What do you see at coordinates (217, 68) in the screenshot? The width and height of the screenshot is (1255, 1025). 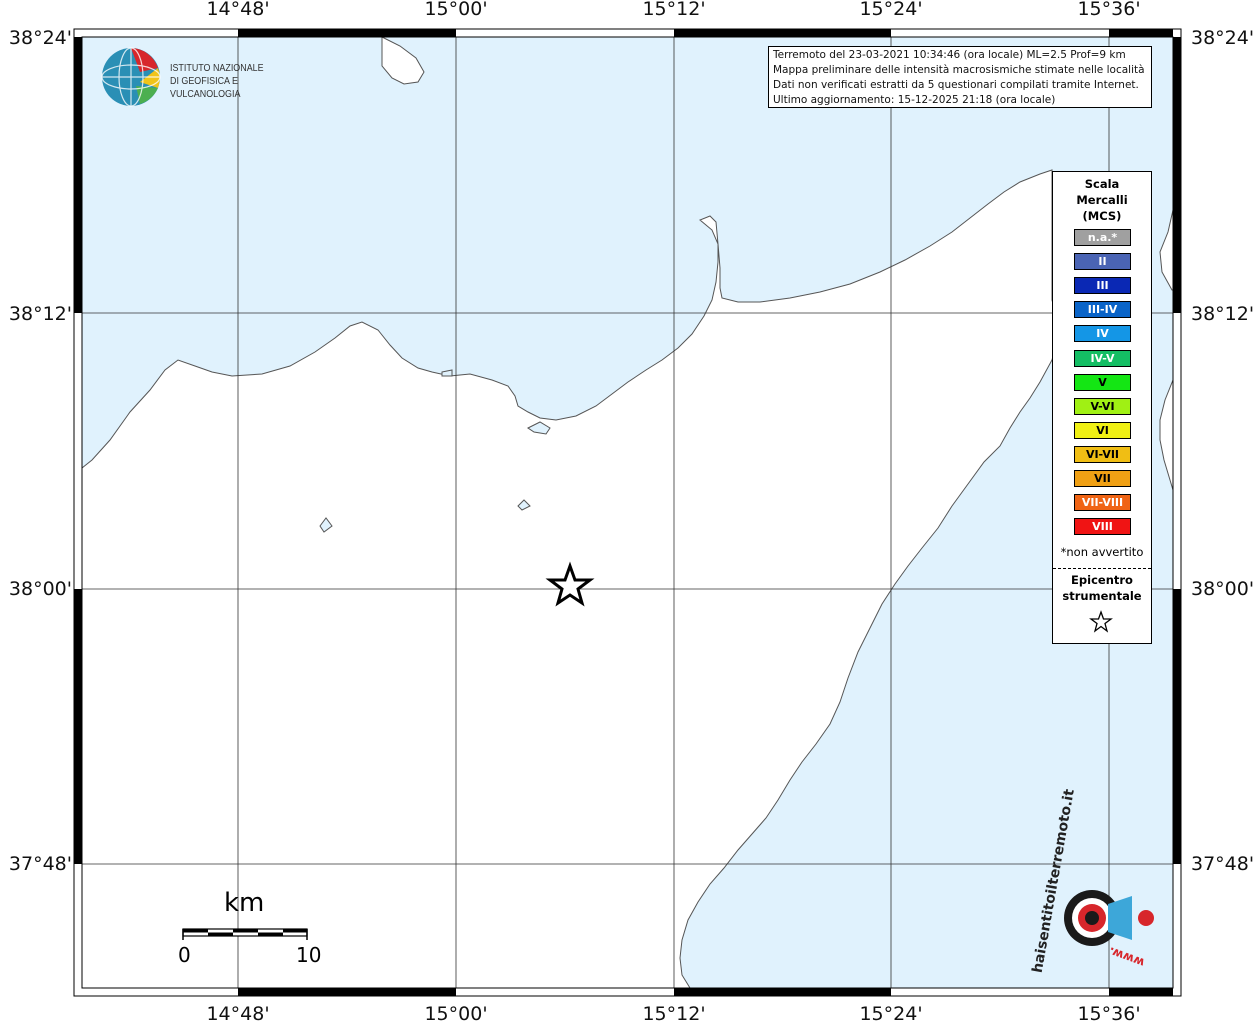 I see `ingv-name-line1: ISTITUTO NAZIONALE` at bounding box center [217, 68].